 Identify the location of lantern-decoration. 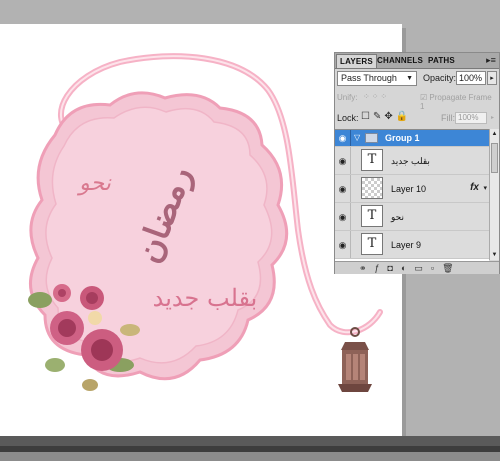
(355, 359).